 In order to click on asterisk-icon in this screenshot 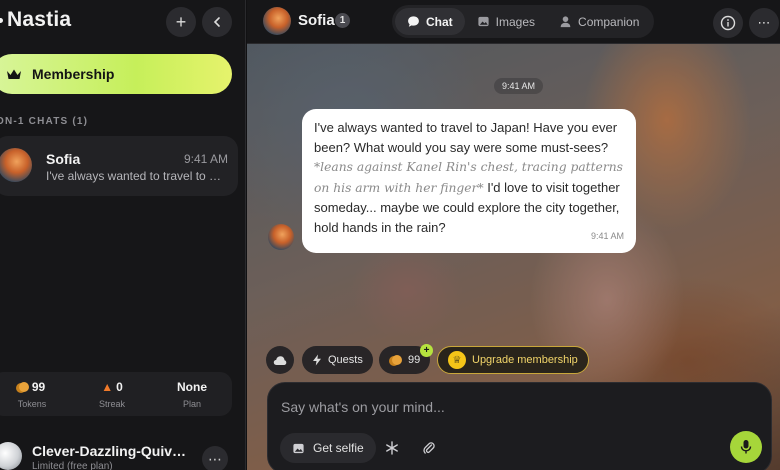, I will do `click(392, 448)`.